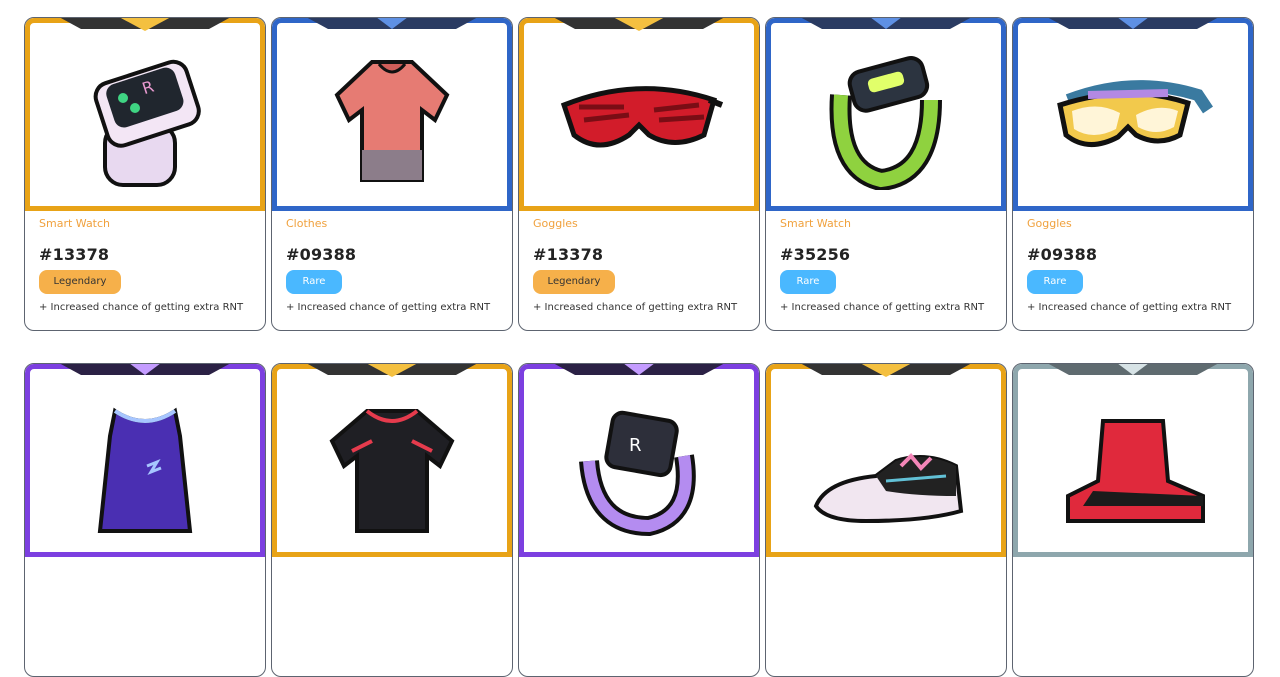 The height and width of the screenshot is (677, 1280). I want to click on fitness-band-icon, so click(885, 123).